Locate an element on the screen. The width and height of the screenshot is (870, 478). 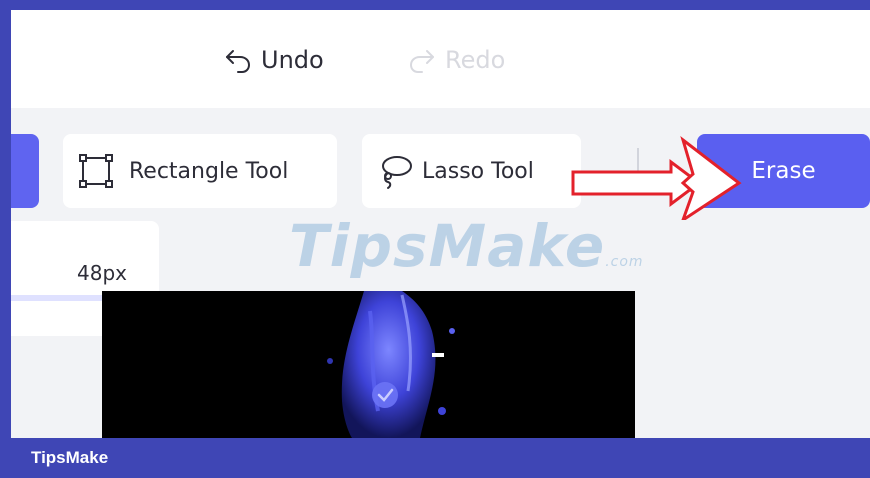
redo-arrow-icon is located at coordinates (421, 61).